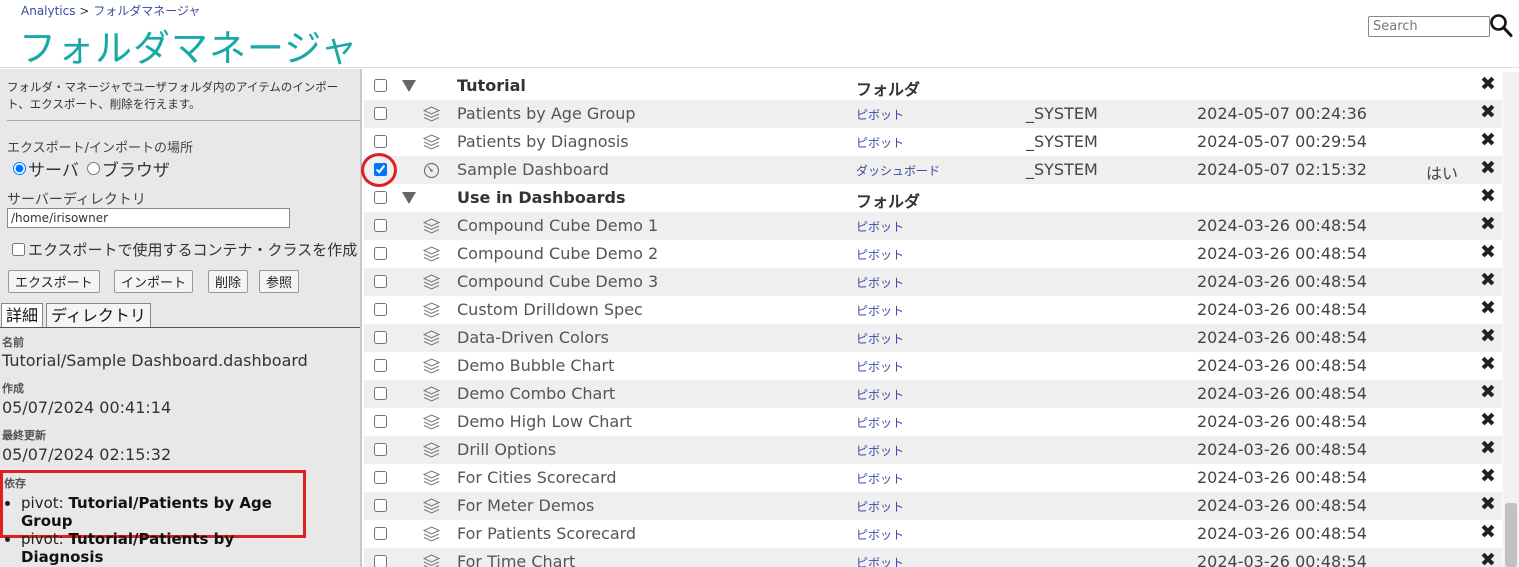  Describe the element at coordinates (933, 86) in the screenshot. I see `folder-row: Tutorial フォルダ ✖` at that location.